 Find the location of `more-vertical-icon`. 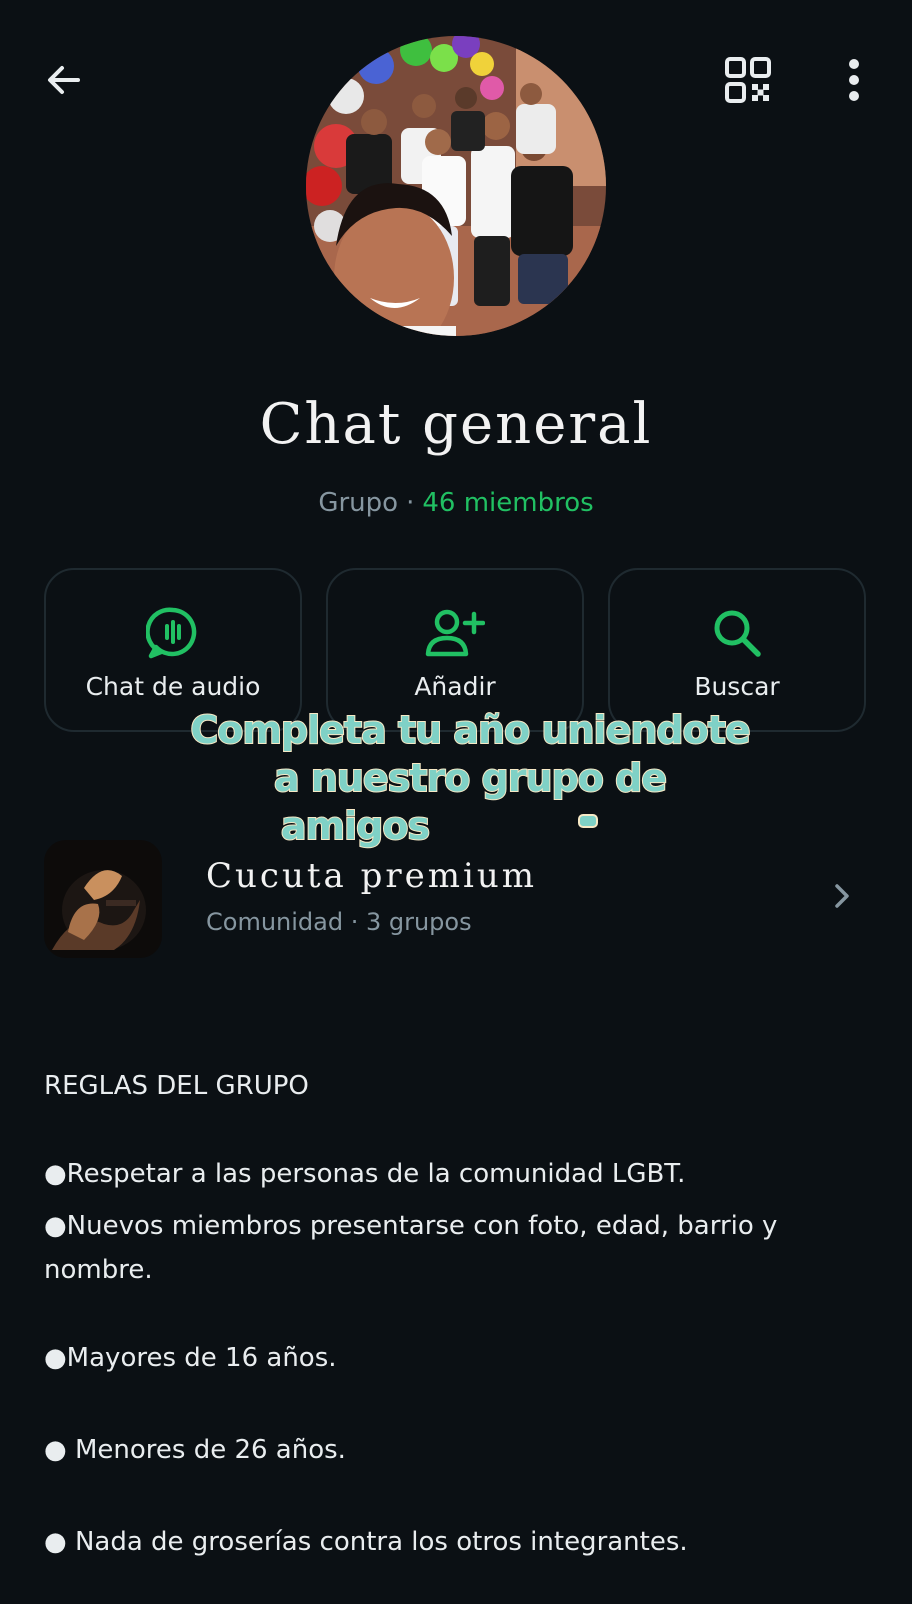

more-vertical-icon is located at coordinates (854, 80).